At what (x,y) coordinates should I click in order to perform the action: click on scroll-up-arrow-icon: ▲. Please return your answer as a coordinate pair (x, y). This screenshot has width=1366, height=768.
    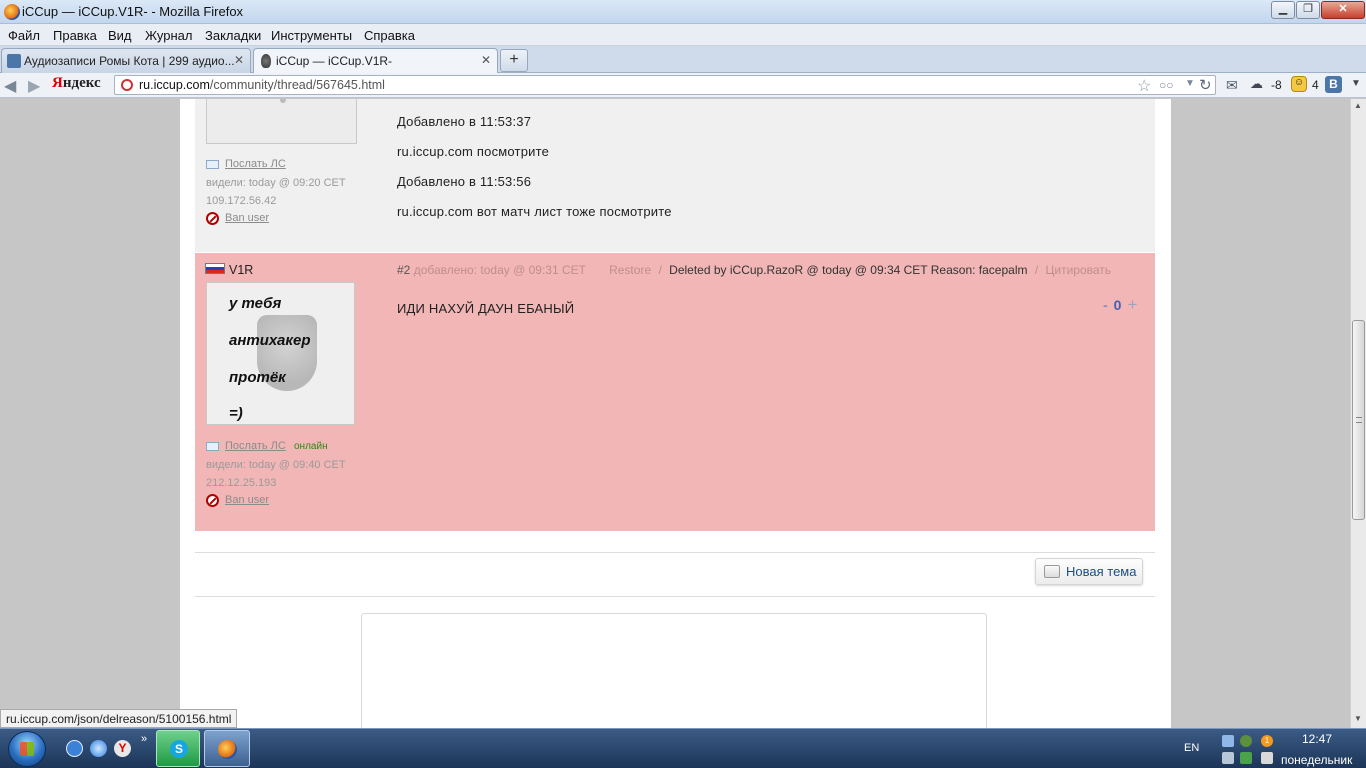
    Looking at the image, I should click on (1358, 105).